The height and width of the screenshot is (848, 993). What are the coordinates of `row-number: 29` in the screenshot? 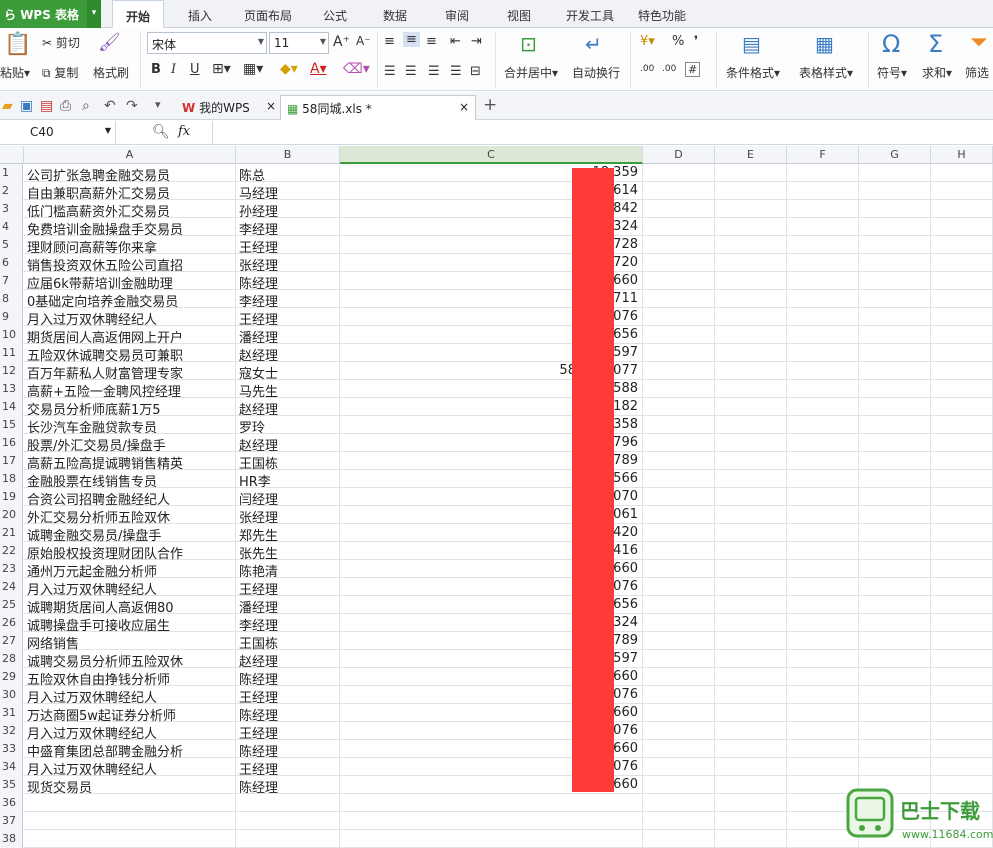 It's located at (11, 677).